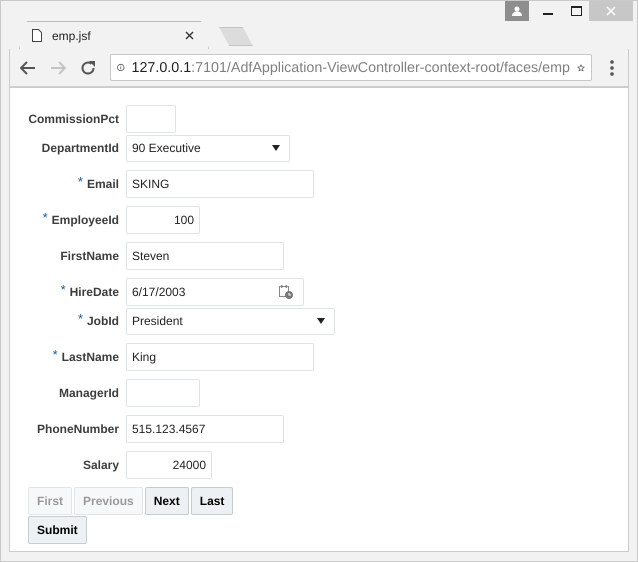 The width and height of the screenshot is (638, 562). Describe the element at coordinates (103, 321) in the screenshot. I see `field-label: JobId` at that location.